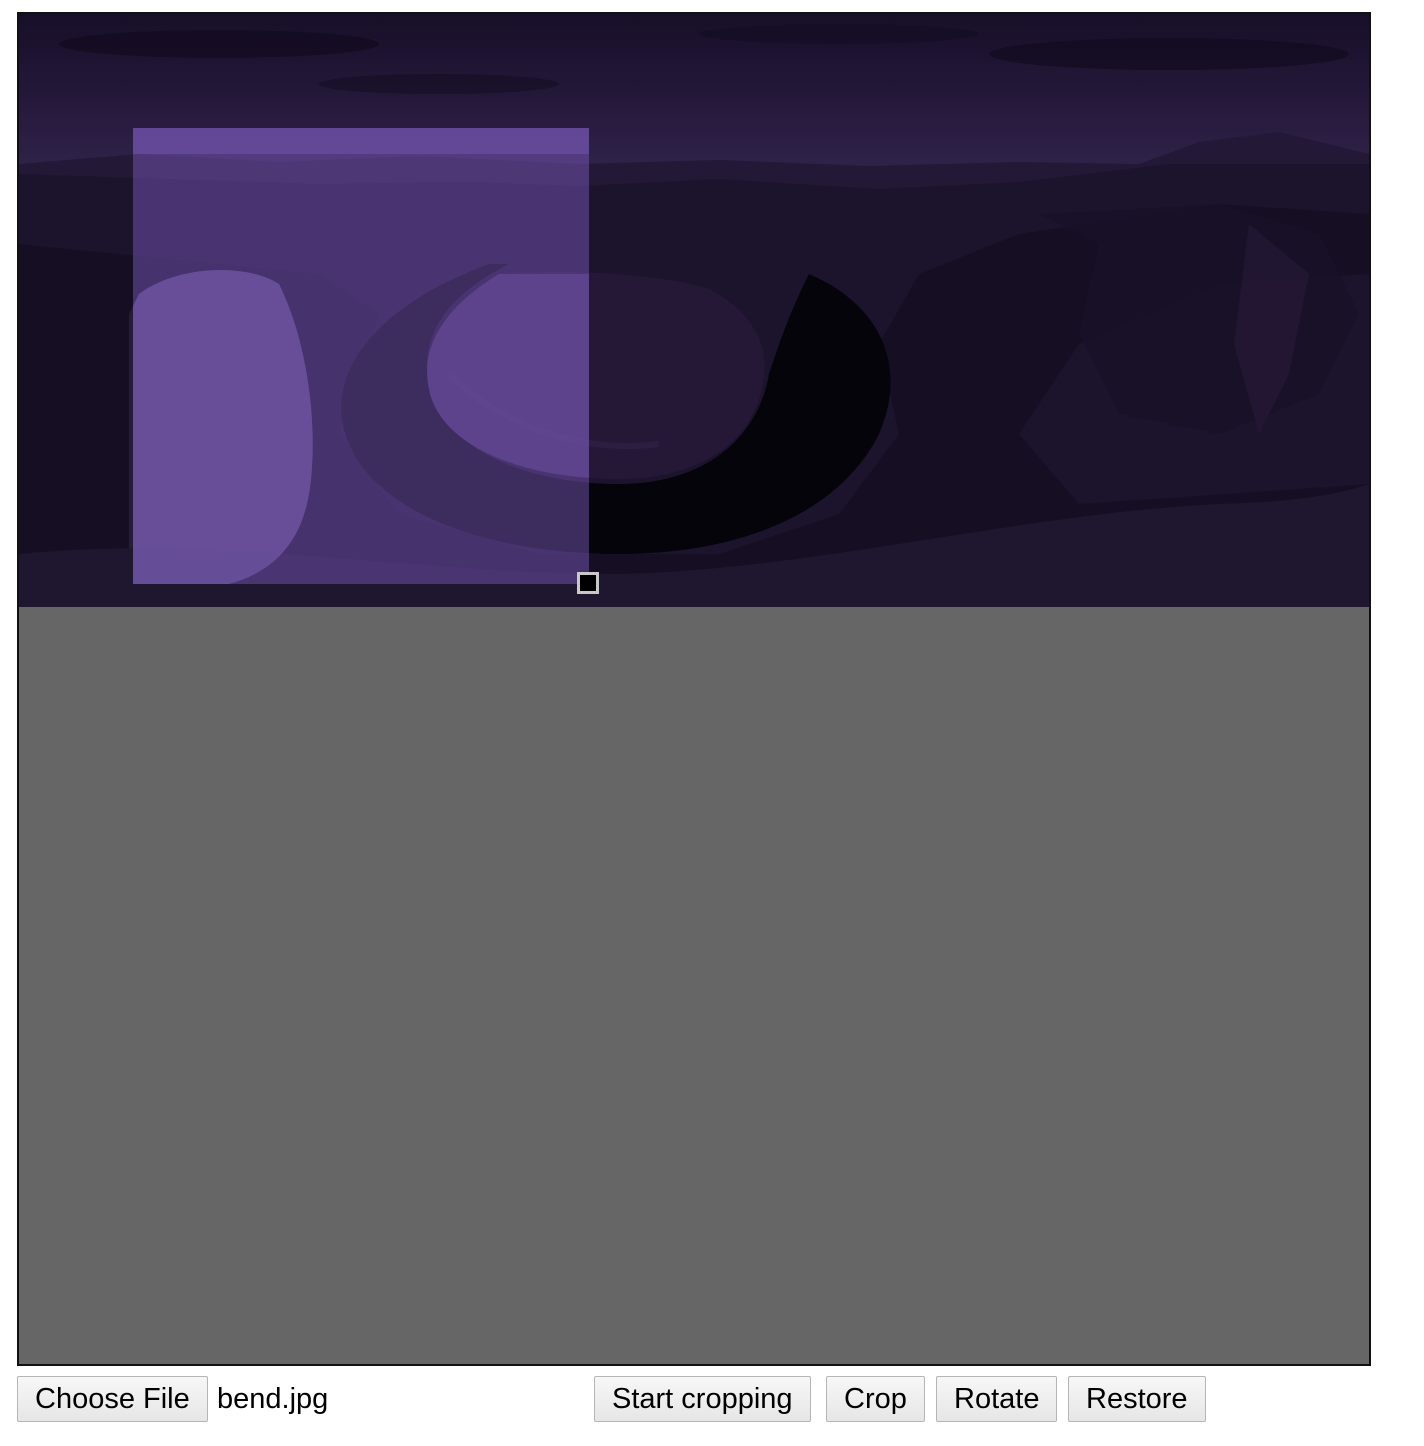  What do you see at coordinates (875, 1399) in the screenshot?
I see `crop-button: Crop` at bounding box center [875, 1399].